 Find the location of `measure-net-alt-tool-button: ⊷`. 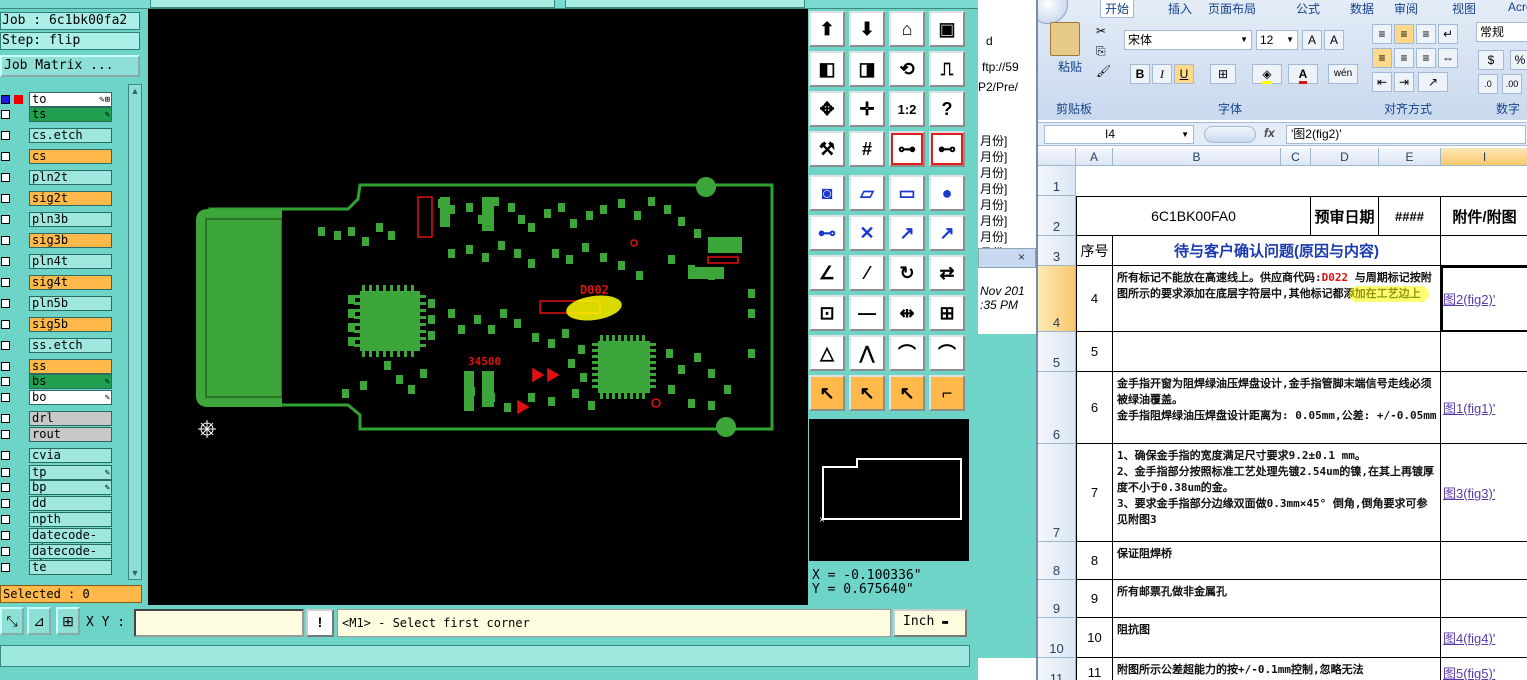

measure-net-alt-tool-button: ⊷ is located at coordinates (947, 149).